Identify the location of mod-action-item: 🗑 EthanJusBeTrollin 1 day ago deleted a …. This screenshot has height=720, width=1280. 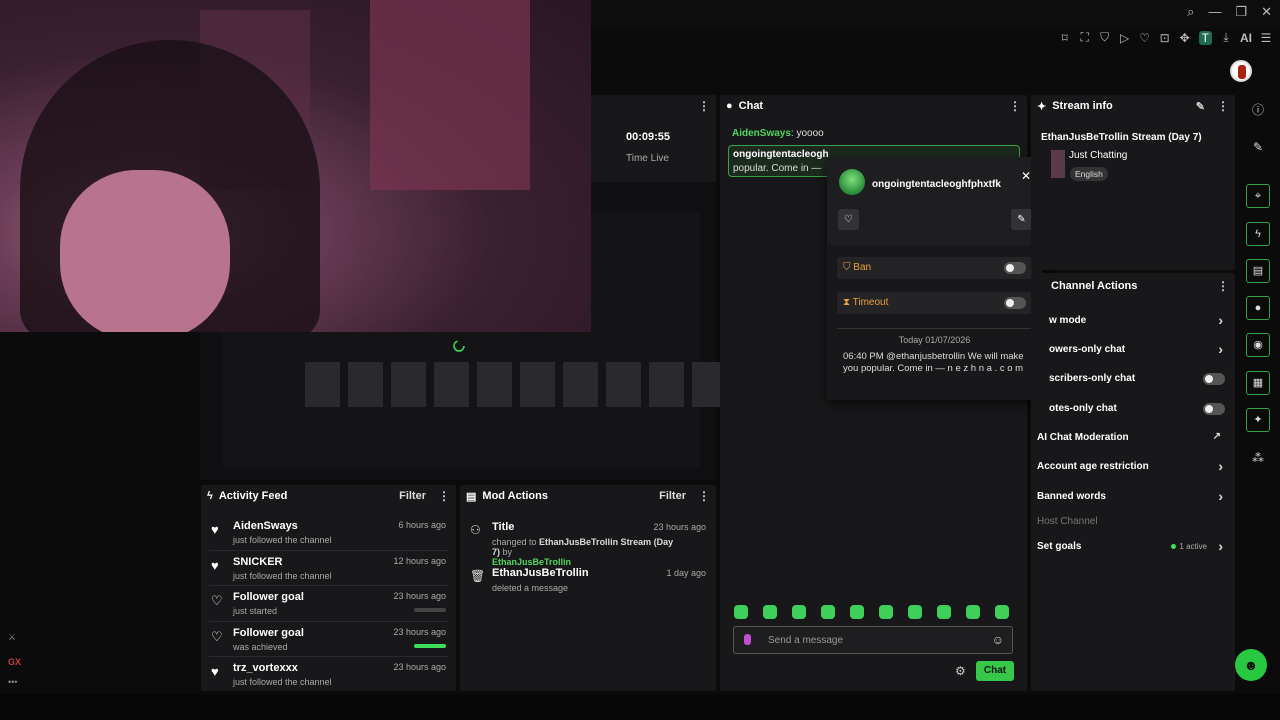
(588, 580).